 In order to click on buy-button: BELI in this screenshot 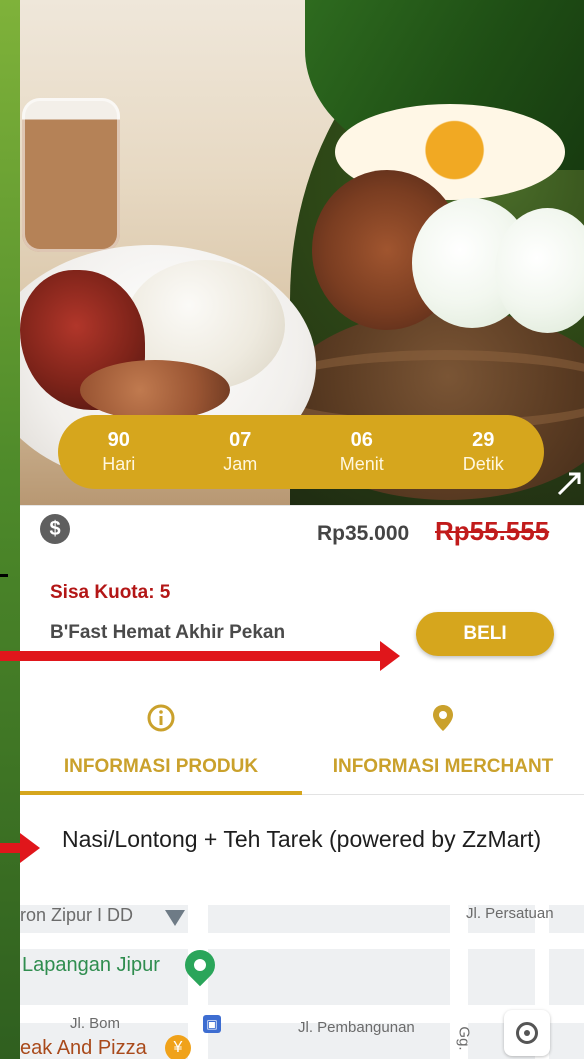, I will do `click(485, 634)`.